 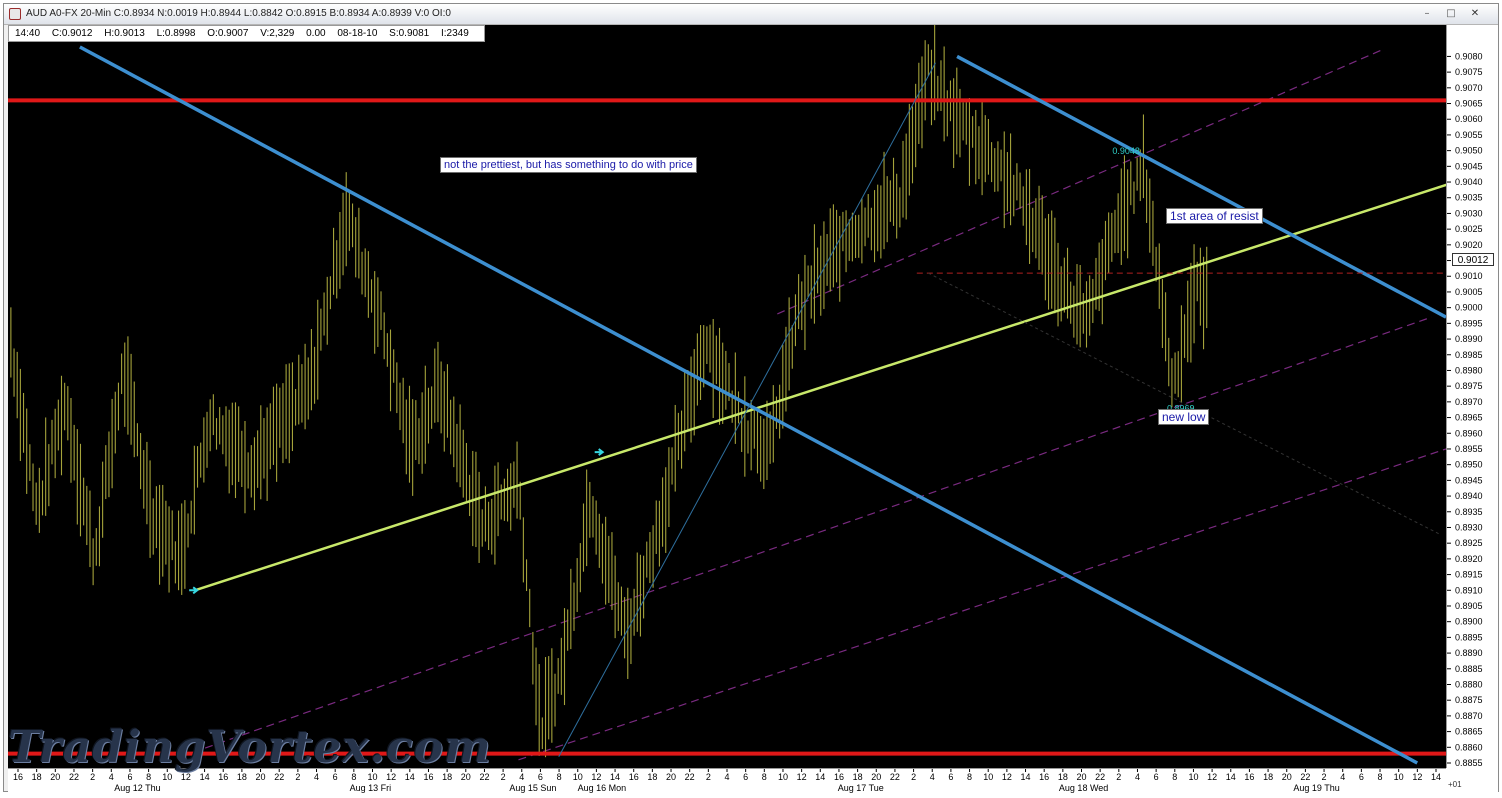 I want to click on price-tick-label-18: 0.8990, so click(x=1469, y=339).